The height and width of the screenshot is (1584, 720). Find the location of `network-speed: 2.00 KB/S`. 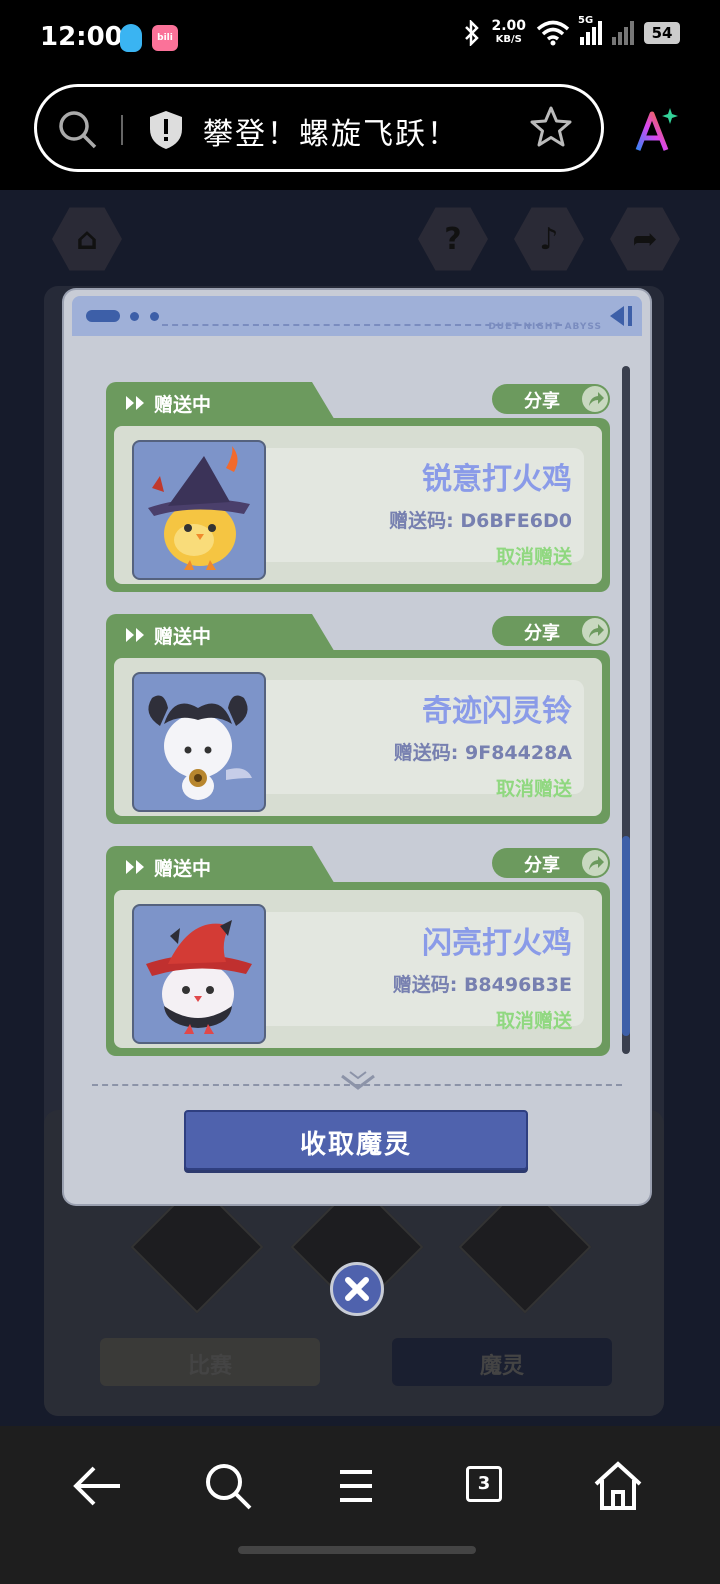

network-speed: 2.00 KB/S is located at coordinates (508, 32).